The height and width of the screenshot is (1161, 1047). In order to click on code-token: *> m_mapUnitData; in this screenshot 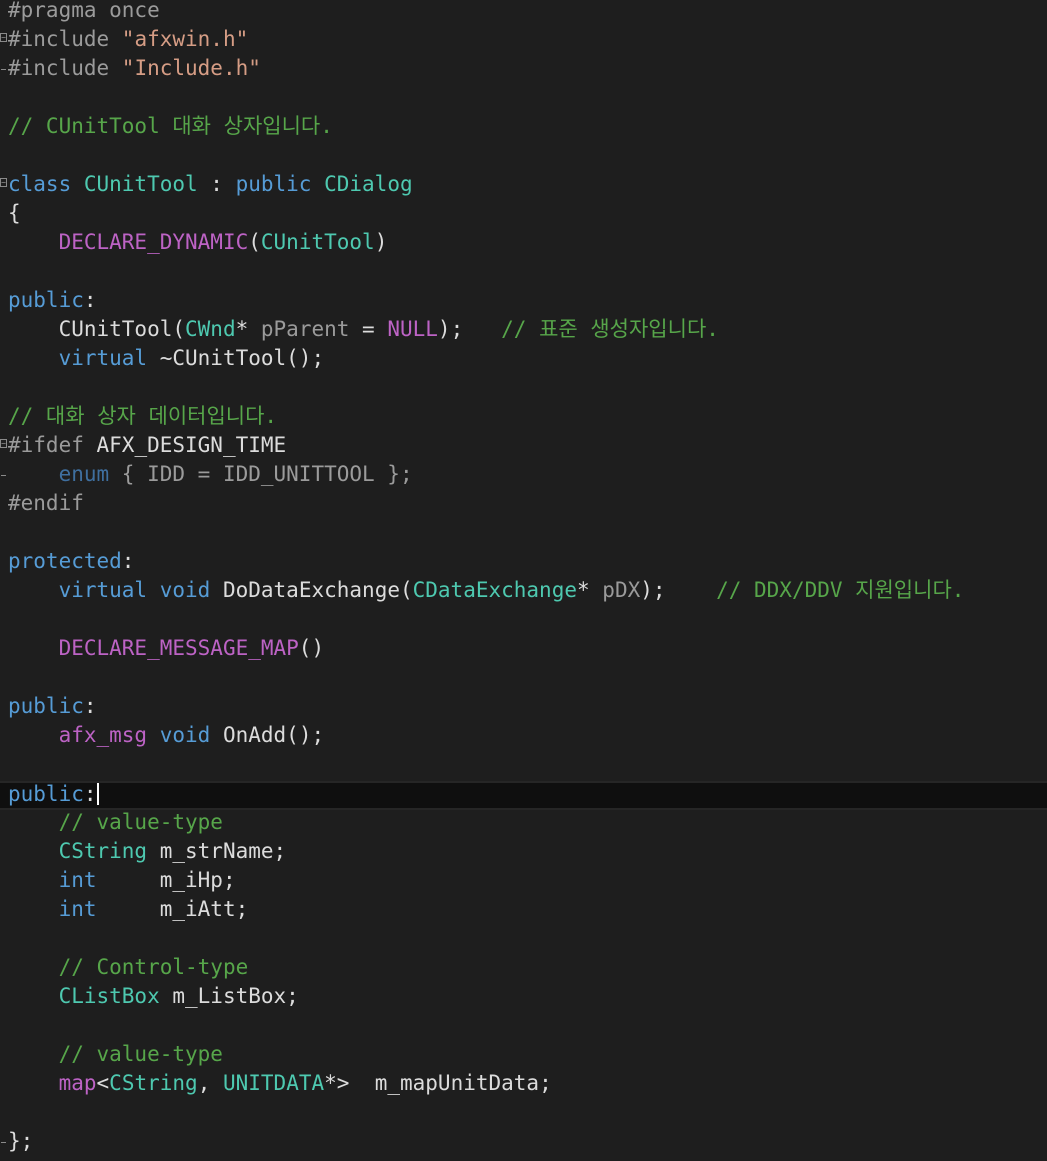, I will do `click(438, 1083)`.